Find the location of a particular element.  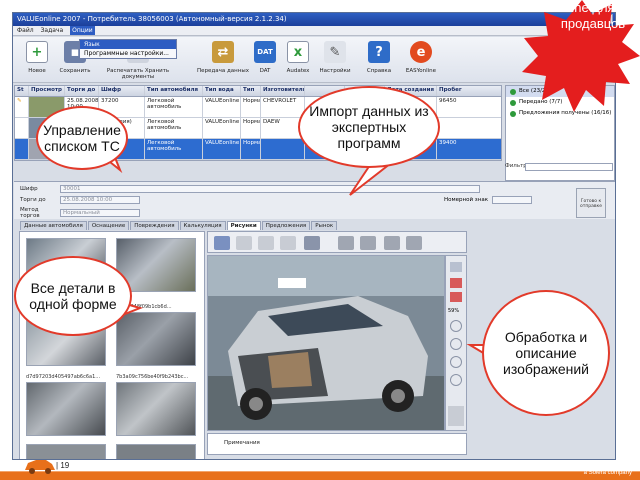

callout-all-details: Все детали в одной форме is located at coordinates (73, 296).